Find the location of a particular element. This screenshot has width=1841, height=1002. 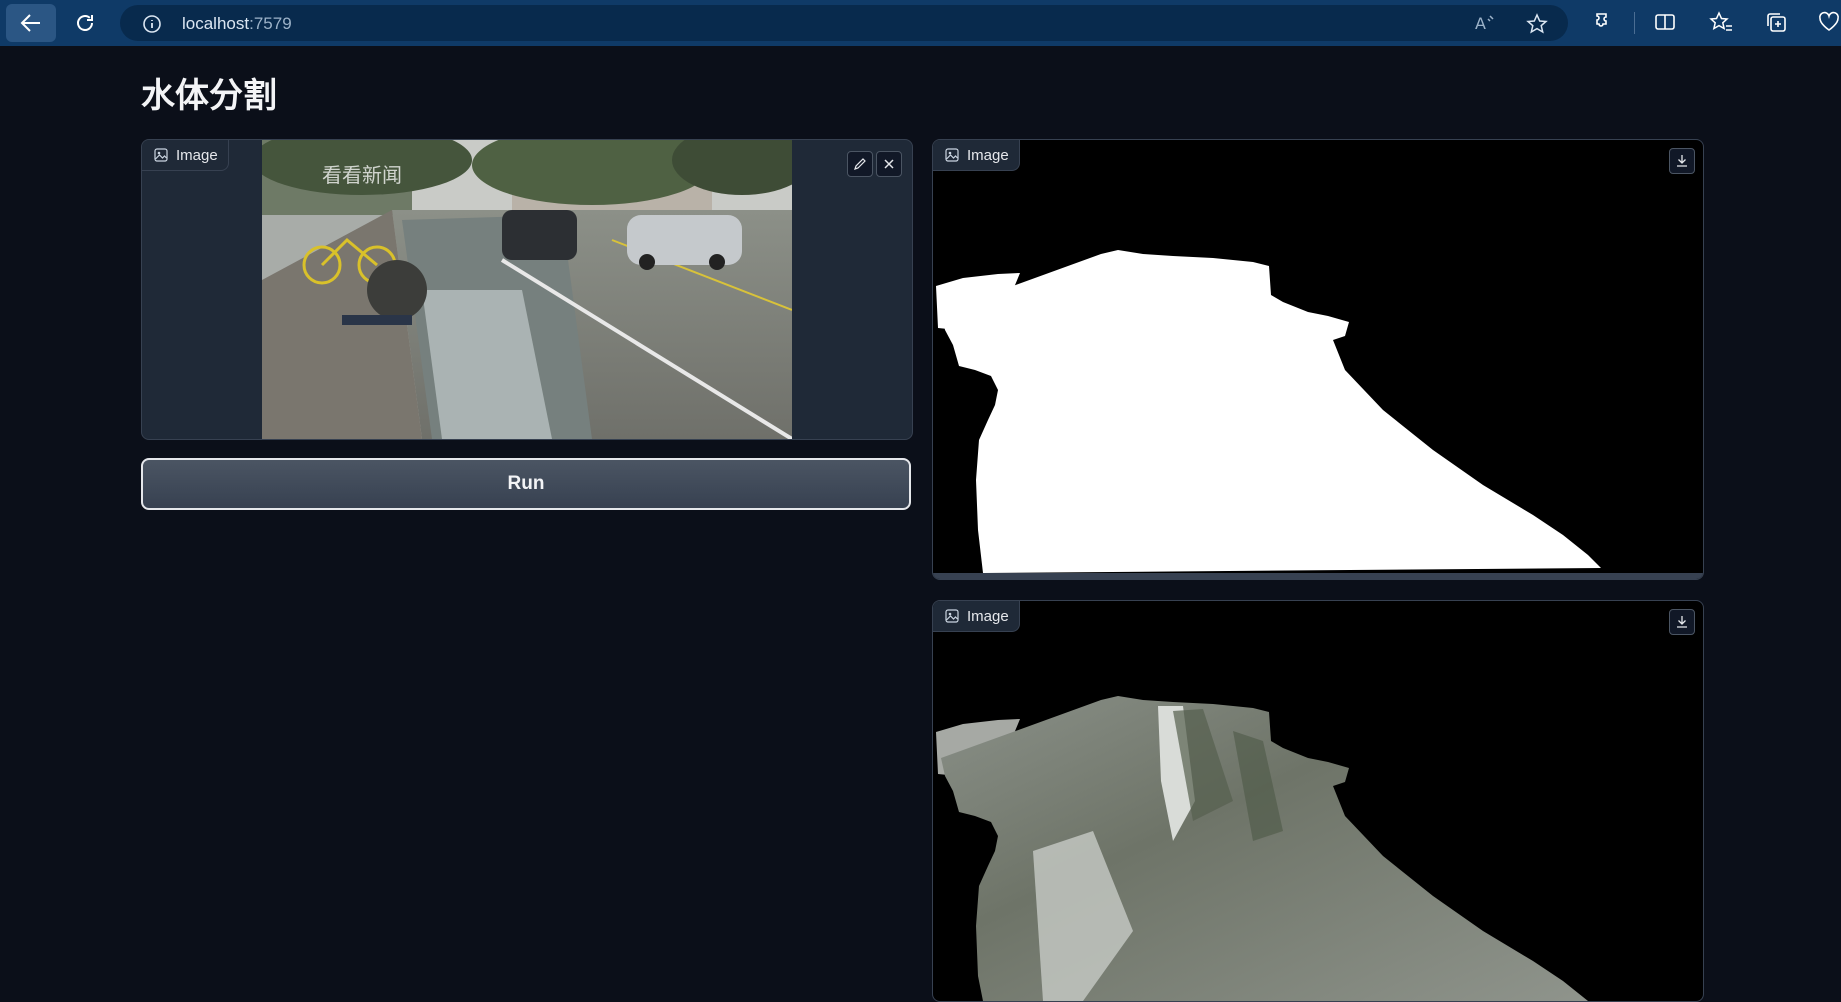

water-mask-image is located at coordinates (1268, 411).